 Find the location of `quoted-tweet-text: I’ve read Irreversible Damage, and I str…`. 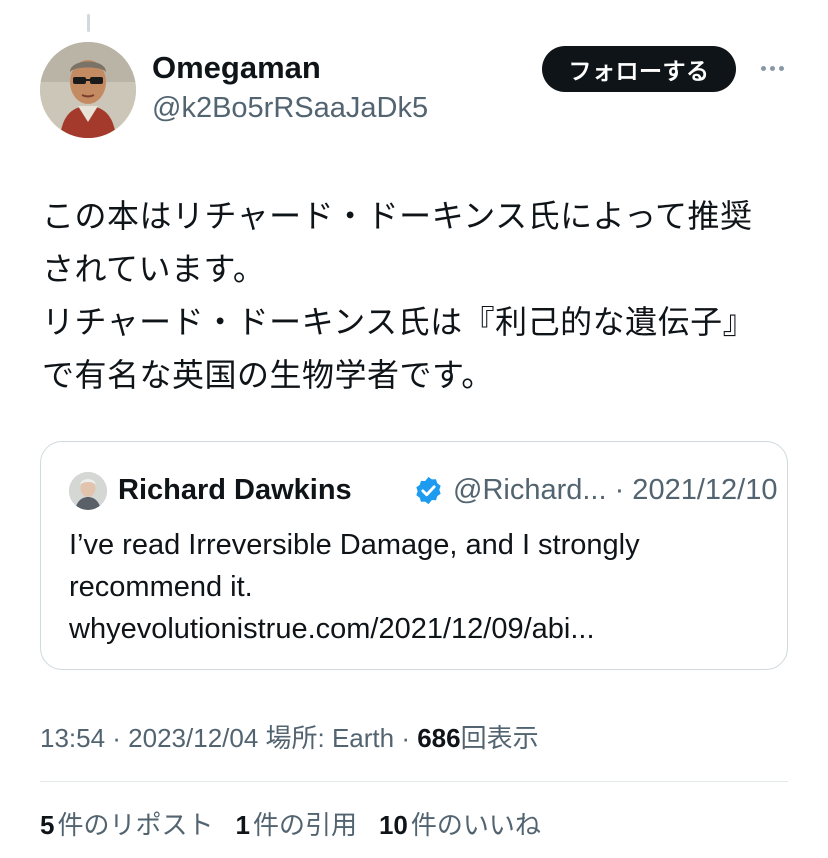

quoted-tweet-text: I’ve read Irreversible Damage, and I str… is located at coordinates (419, 587).